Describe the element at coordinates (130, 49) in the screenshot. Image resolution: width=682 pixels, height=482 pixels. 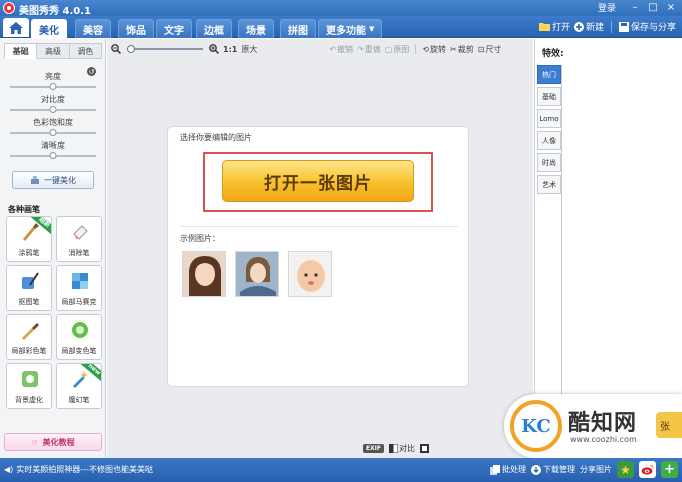
I see `zoom-slider-knob` at that location.